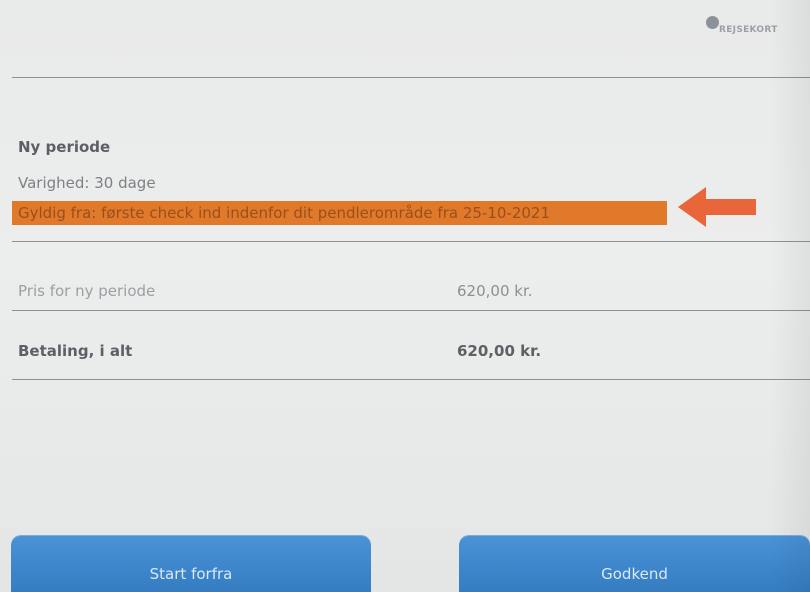  I want to click on logo-text: REJSEKORT, so click(748, 30).